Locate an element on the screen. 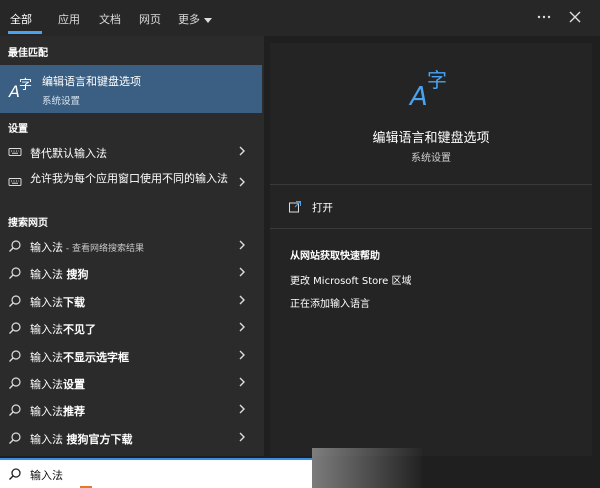  web-search-item: 输入法 搜狗 is located at coordinates (131, 272).